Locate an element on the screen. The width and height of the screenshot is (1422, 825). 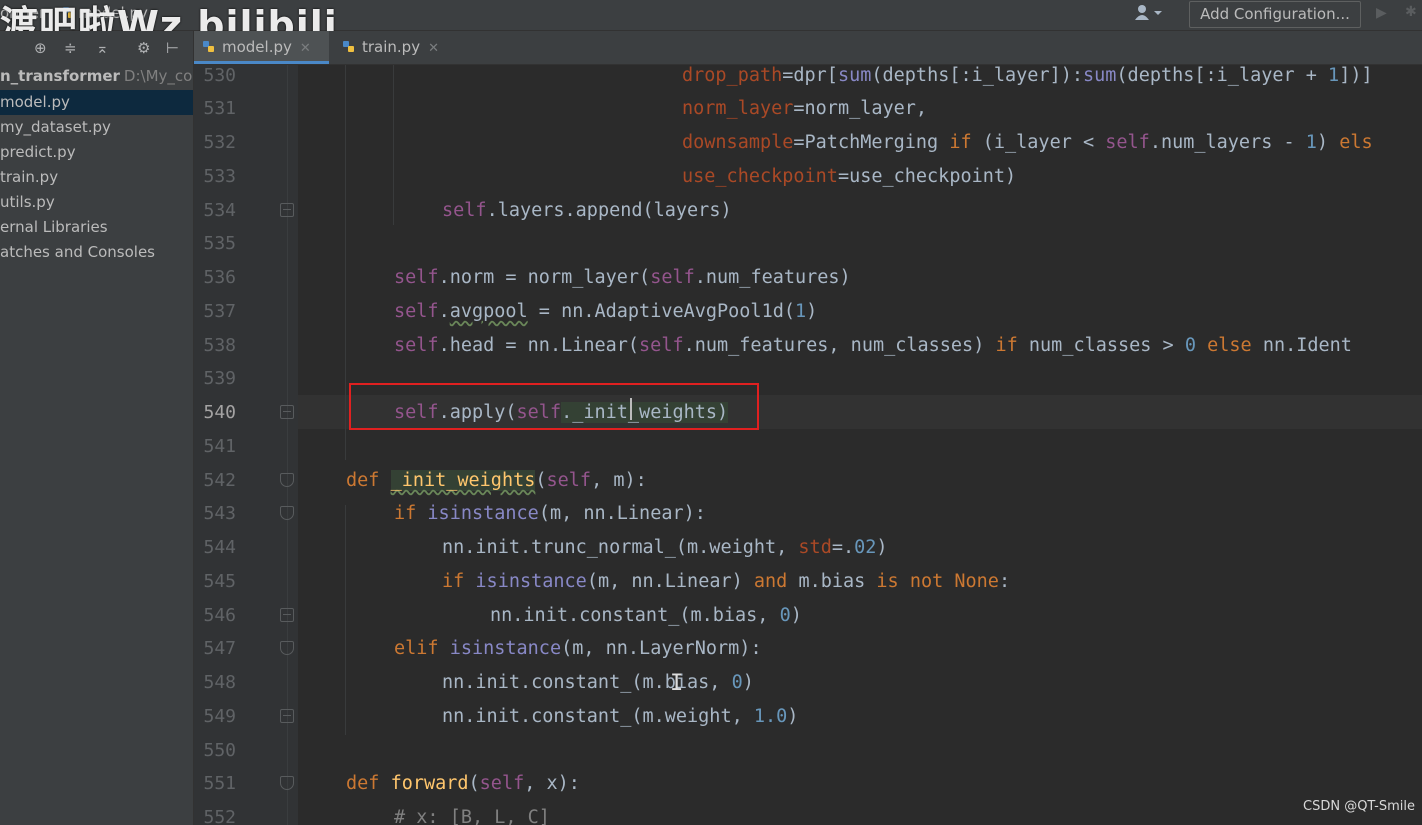
code-token: = nn.AdaptiveAvgPool1d( is located at coordinates (661, 311).